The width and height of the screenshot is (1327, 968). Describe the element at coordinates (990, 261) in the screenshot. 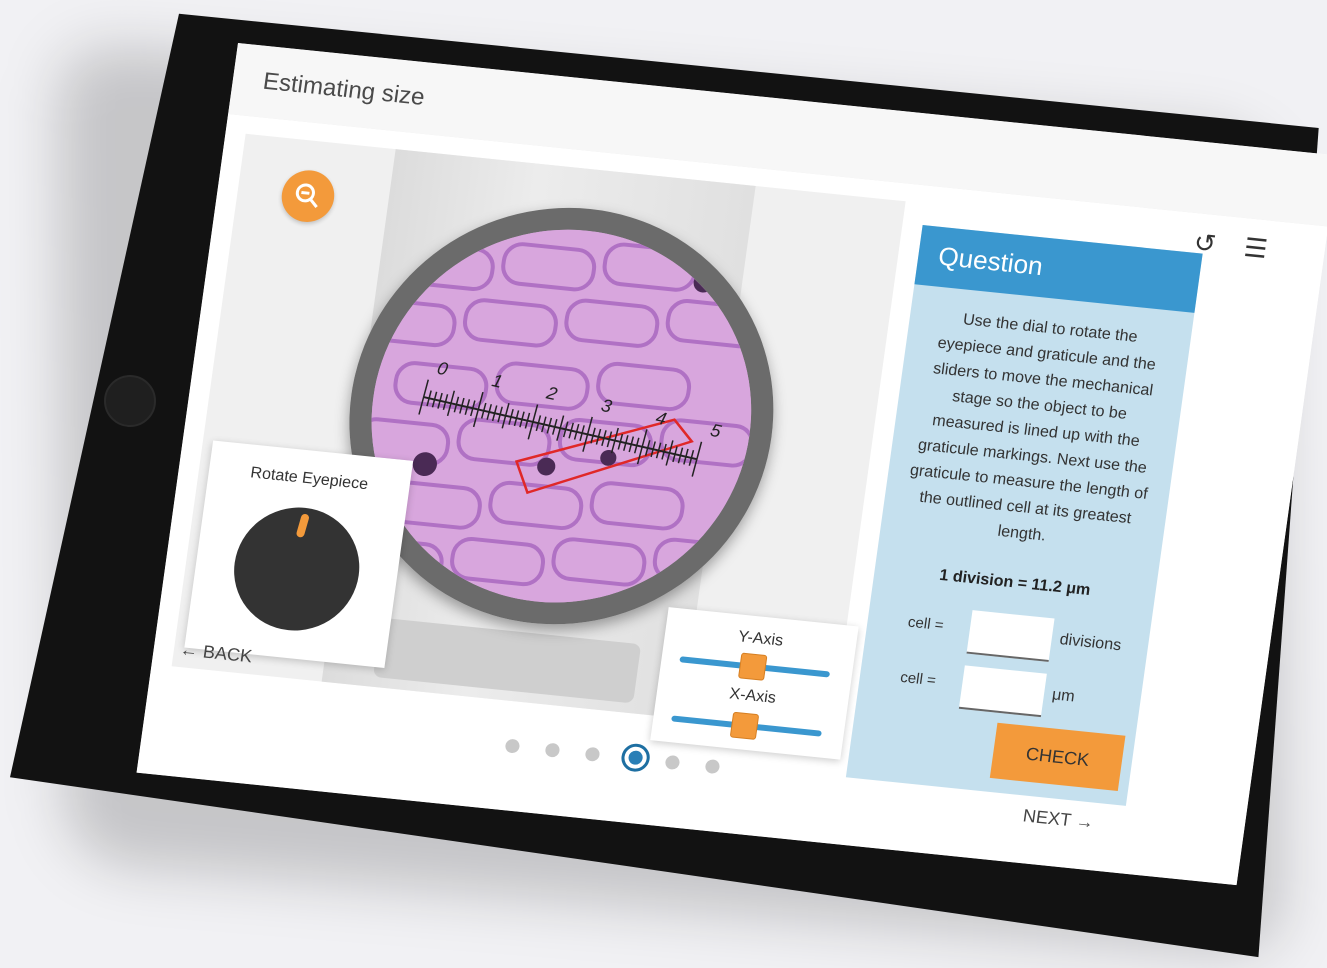

I see `question-title: Question` at that location.